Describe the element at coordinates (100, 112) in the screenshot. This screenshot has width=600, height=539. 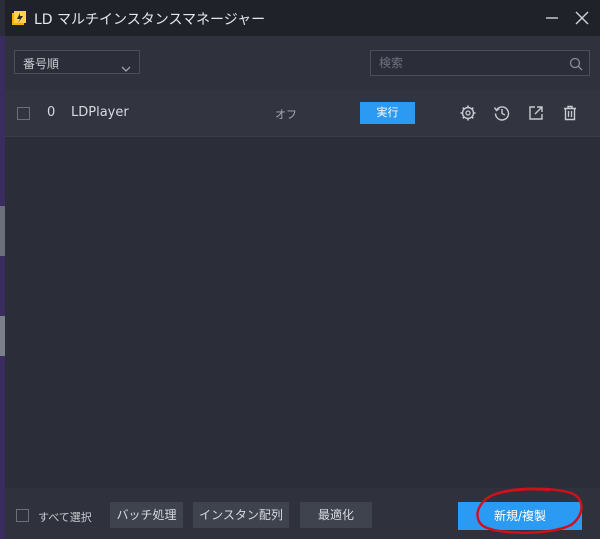
I see `instance-name: LDPlayer` at that location.